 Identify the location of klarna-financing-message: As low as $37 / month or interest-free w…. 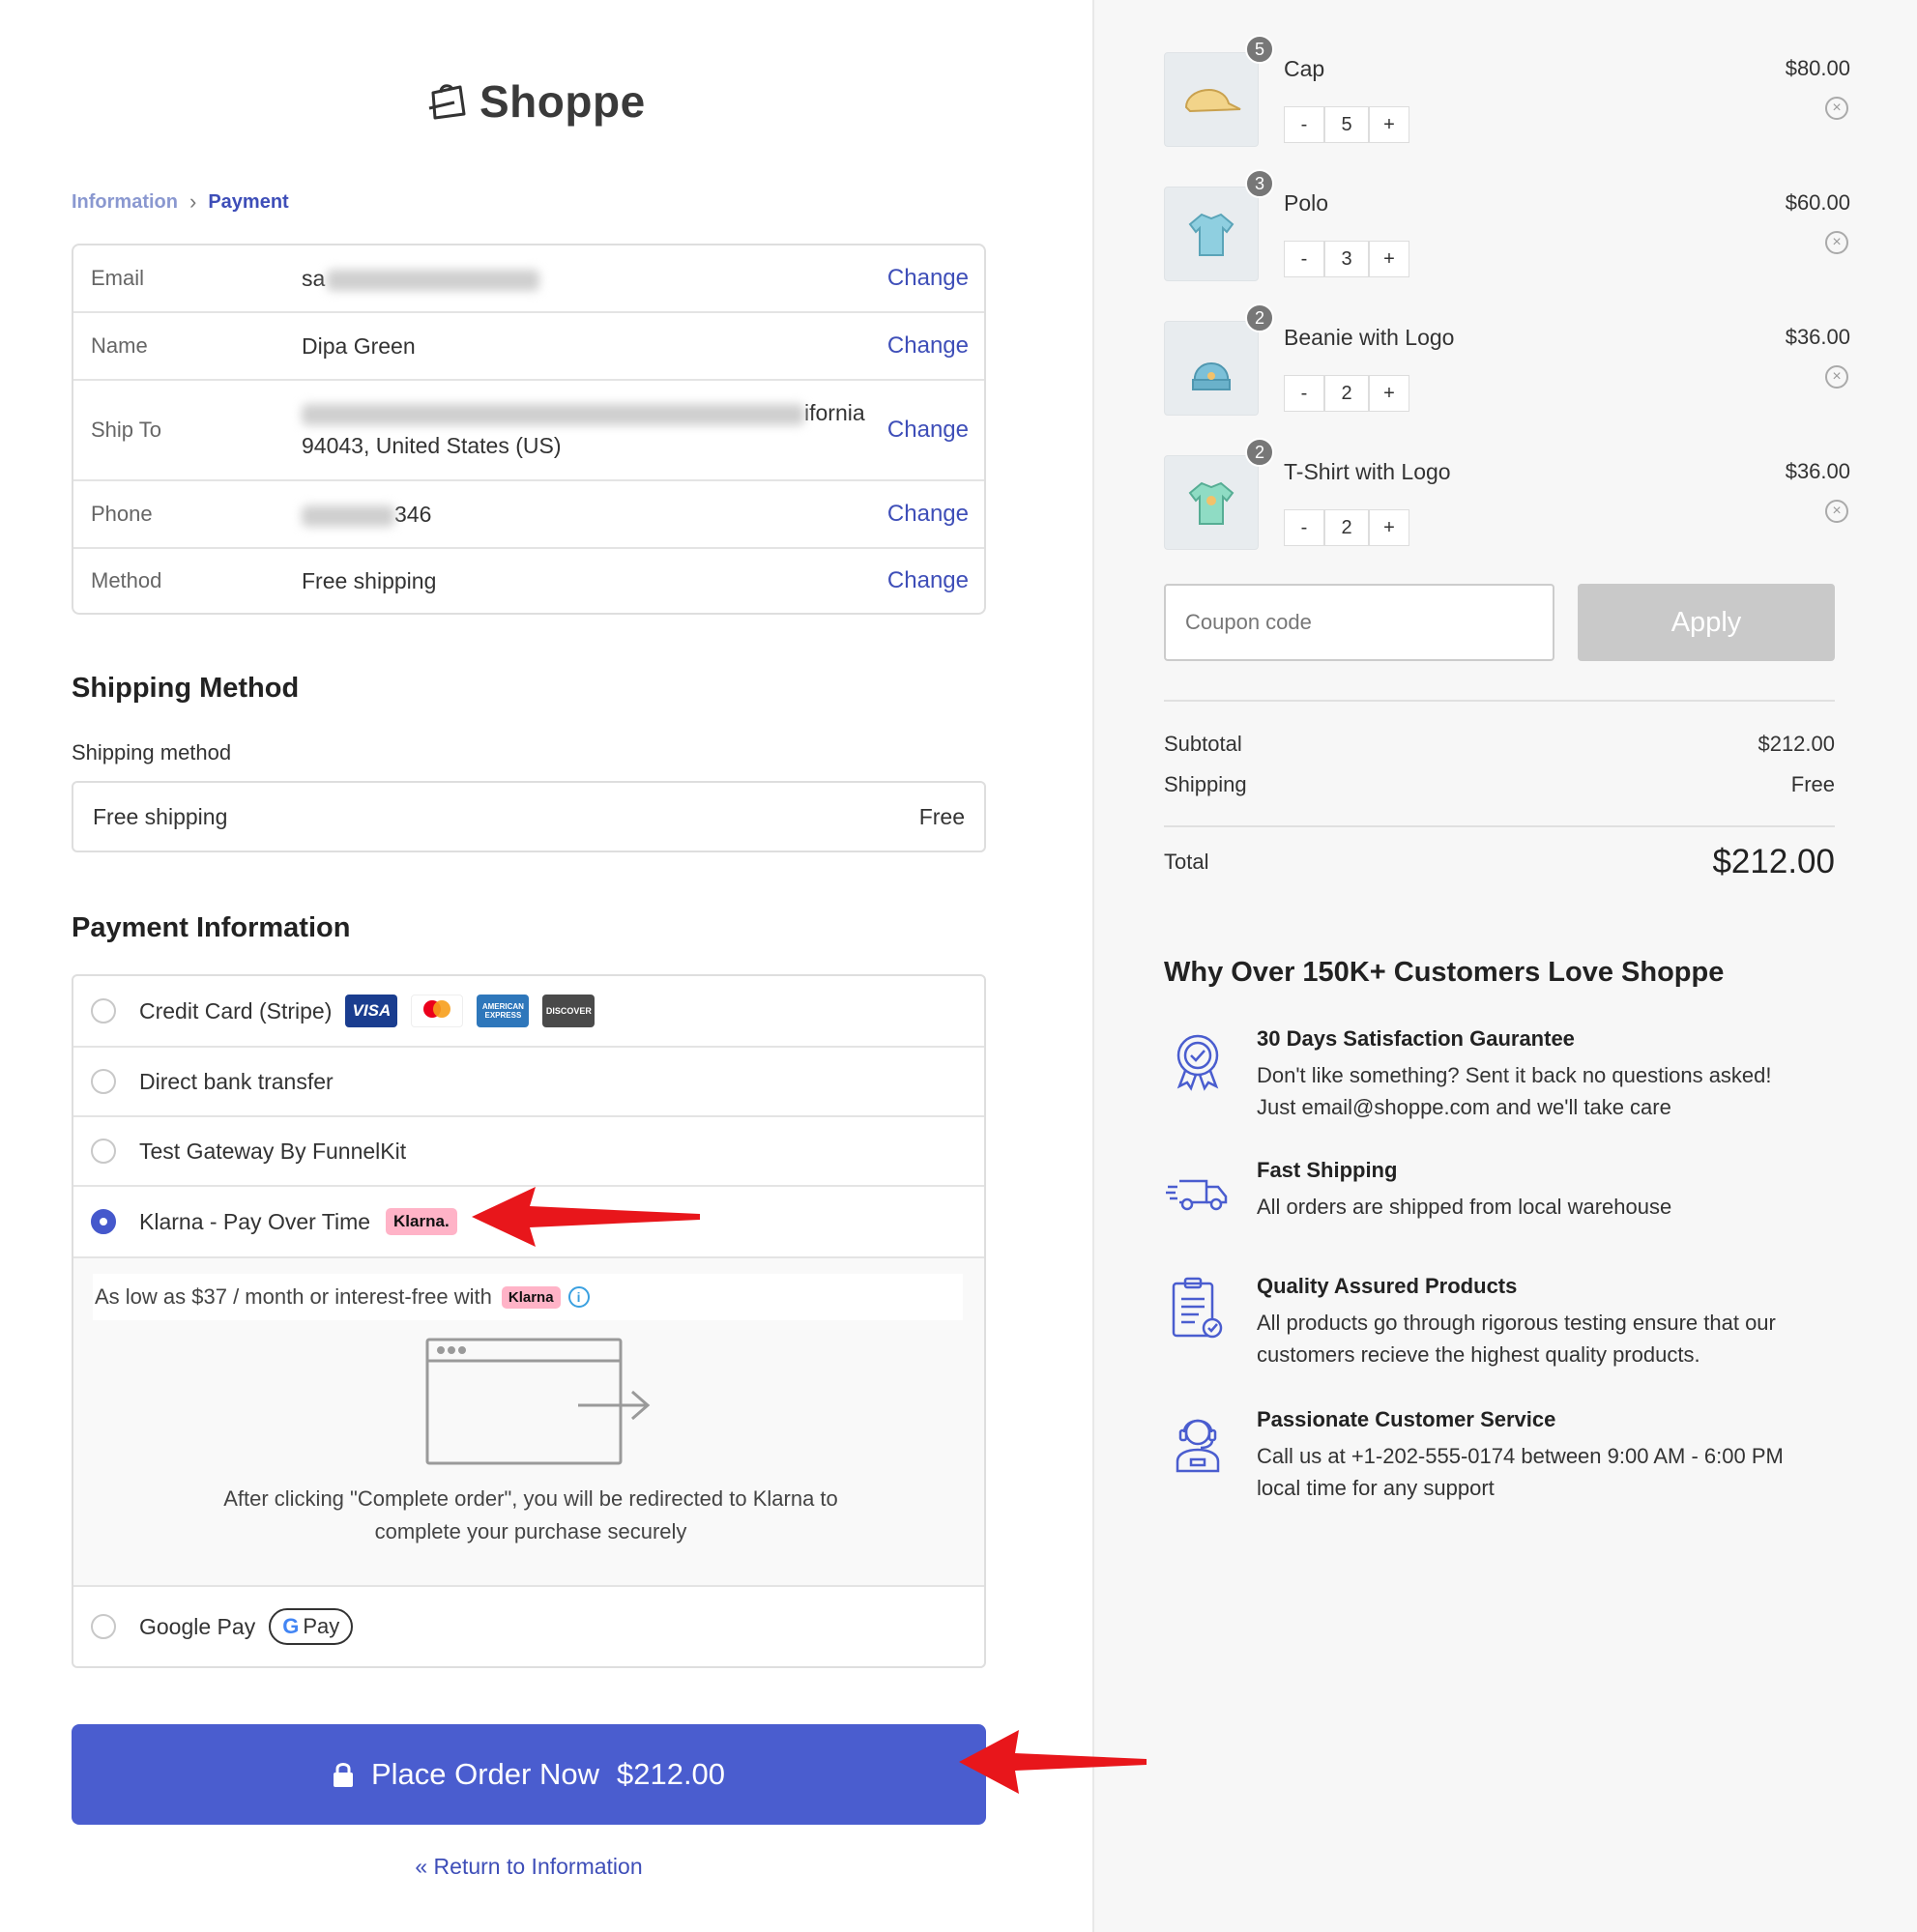
(528, 1297).